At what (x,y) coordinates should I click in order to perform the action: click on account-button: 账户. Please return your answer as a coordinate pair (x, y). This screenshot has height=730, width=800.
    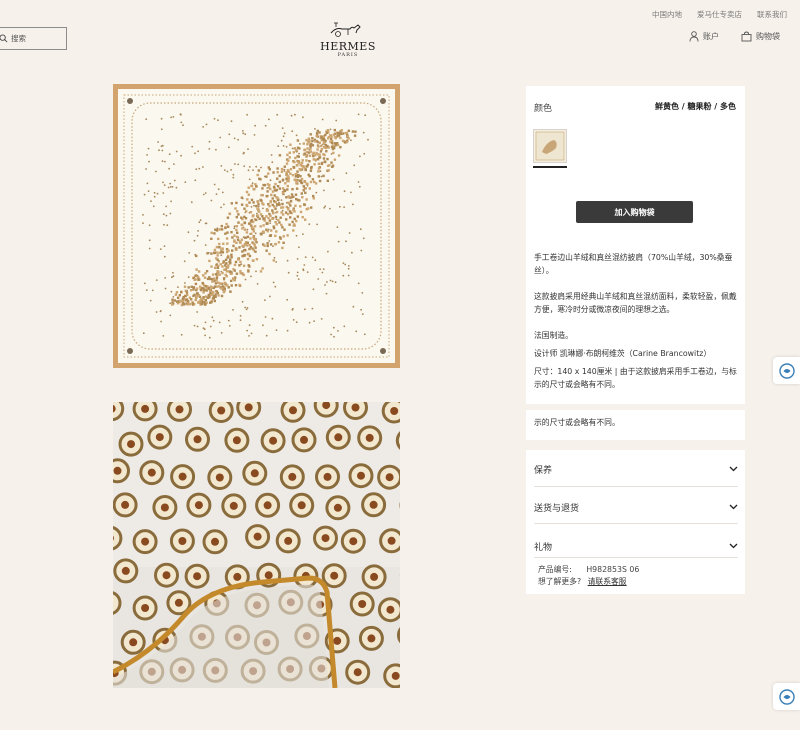
    Looking at the image, I should click on (704, 36).